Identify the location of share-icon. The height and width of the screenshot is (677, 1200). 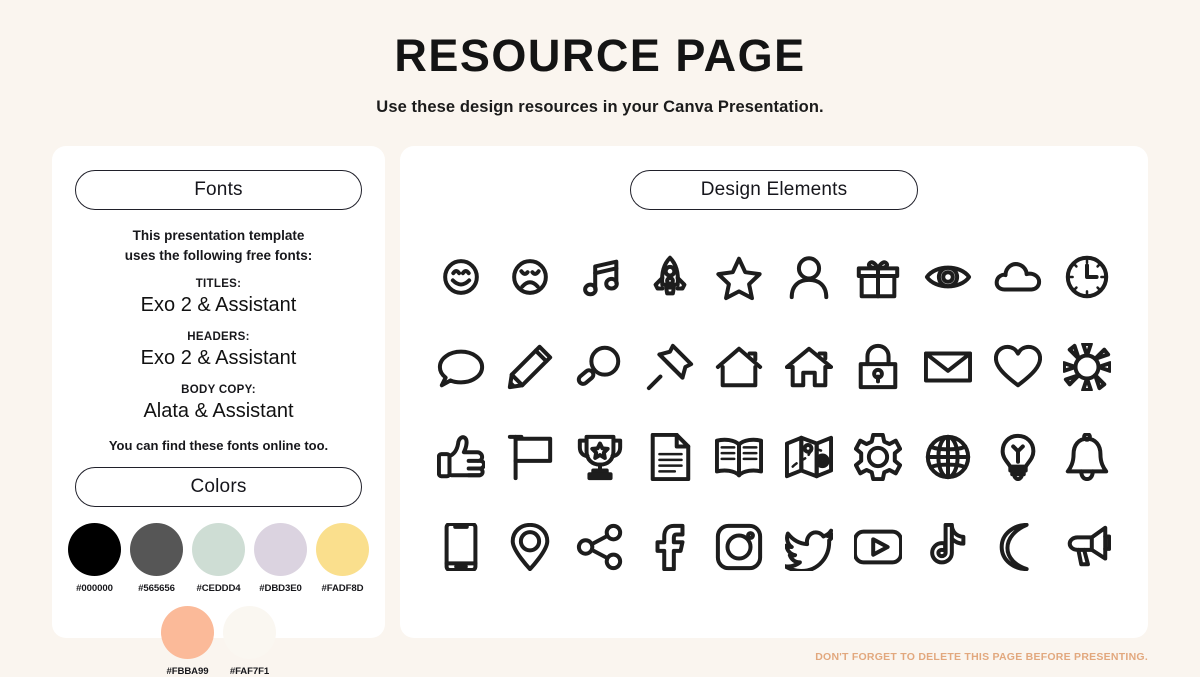
(600, 547).